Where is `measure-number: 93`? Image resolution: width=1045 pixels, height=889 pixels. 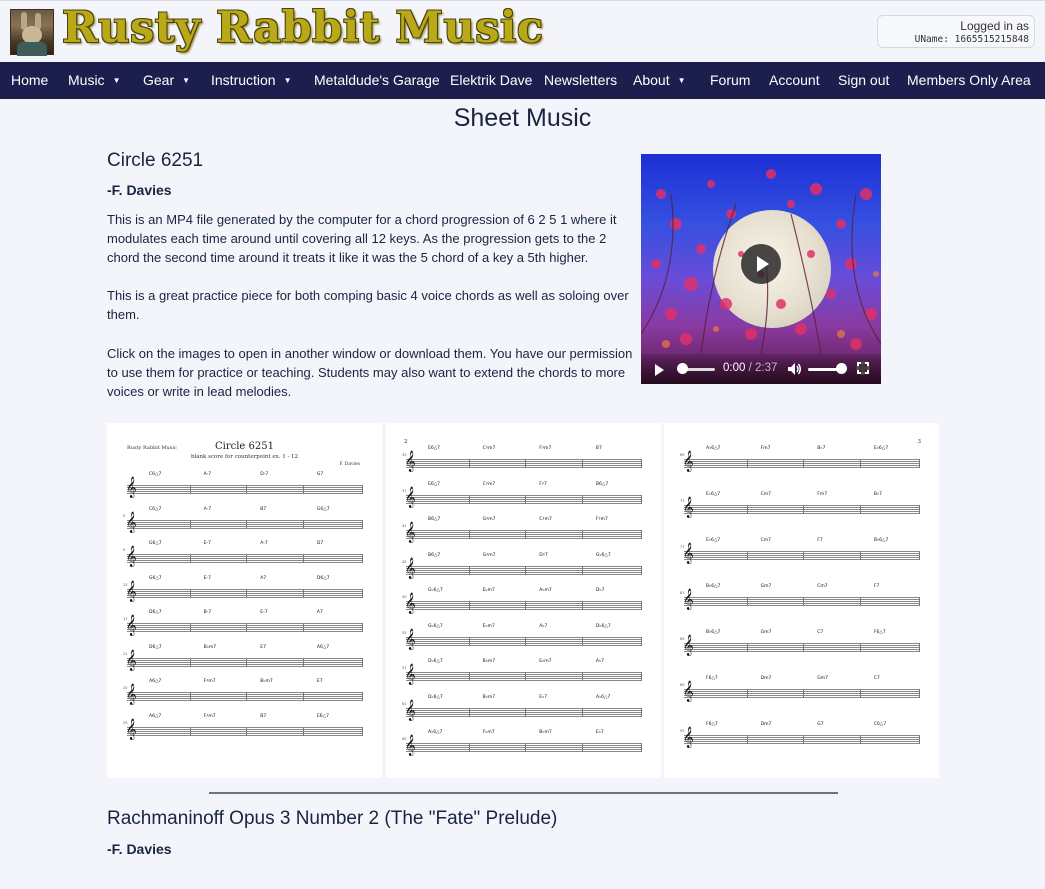
measure-number: 93 is located at coordinates (682, 731).